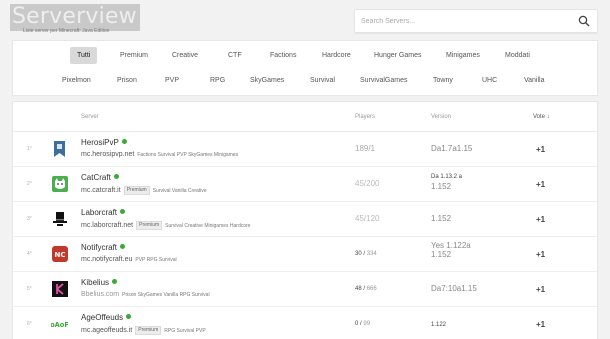  I want to click on version-line-1: Yes 1.122a, so click(451, 245).